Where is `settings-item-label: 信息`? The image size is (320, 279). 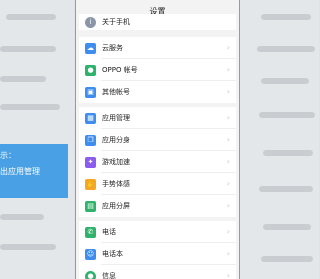 settings-item-label: 信息 is located at coordinates (109, 275).